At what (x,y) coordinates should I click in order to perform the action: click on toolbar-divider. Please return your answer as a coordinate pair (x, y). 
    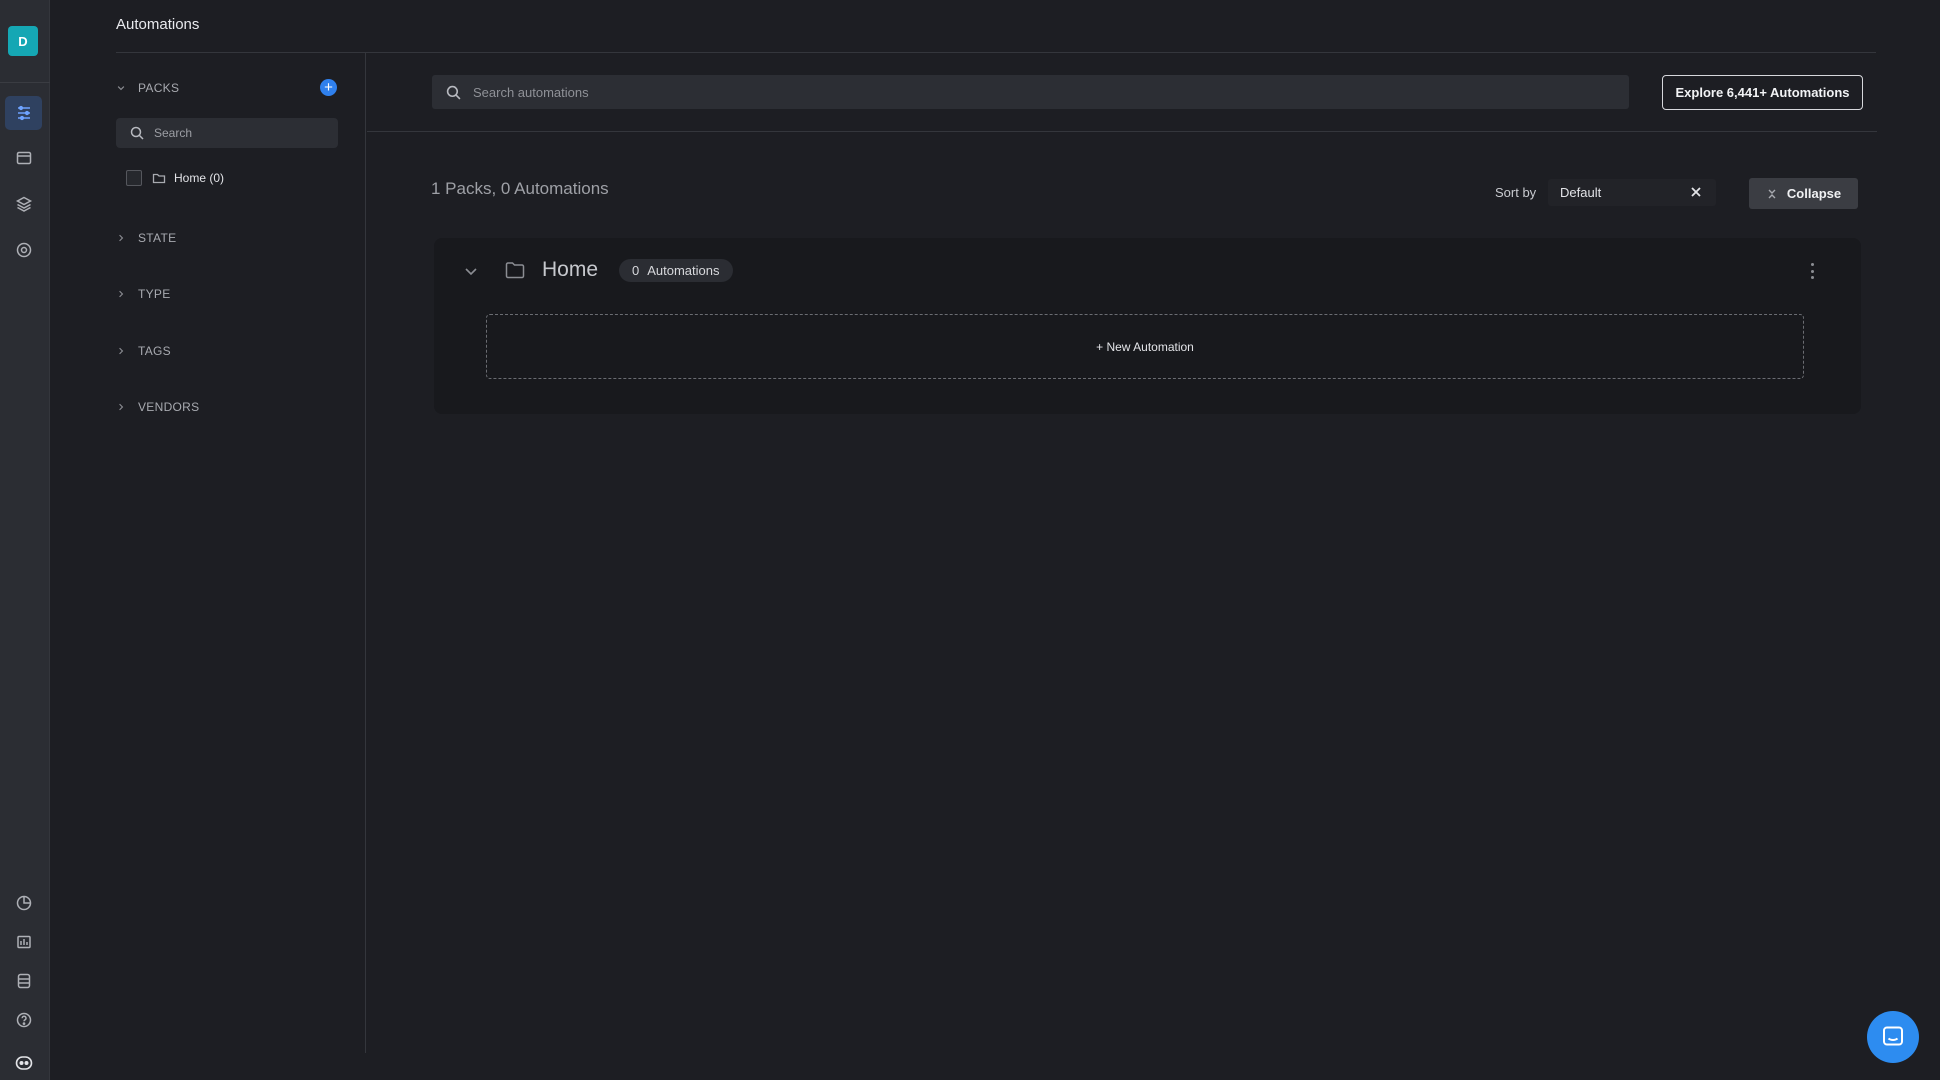
    Looking at the image, I should click on (1122, 131).